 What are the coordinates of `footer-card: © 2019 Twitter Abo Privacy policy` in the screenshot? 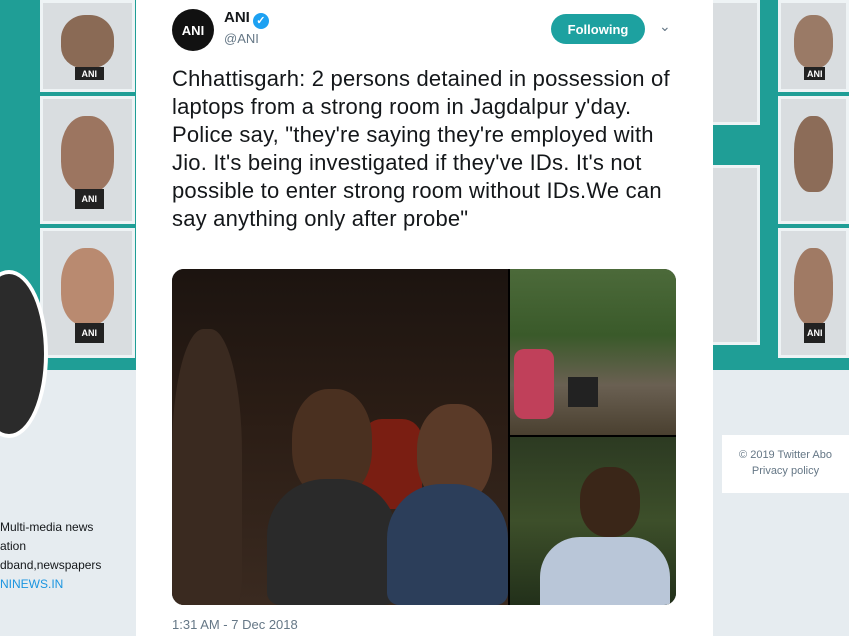 It's located at (785, 464).